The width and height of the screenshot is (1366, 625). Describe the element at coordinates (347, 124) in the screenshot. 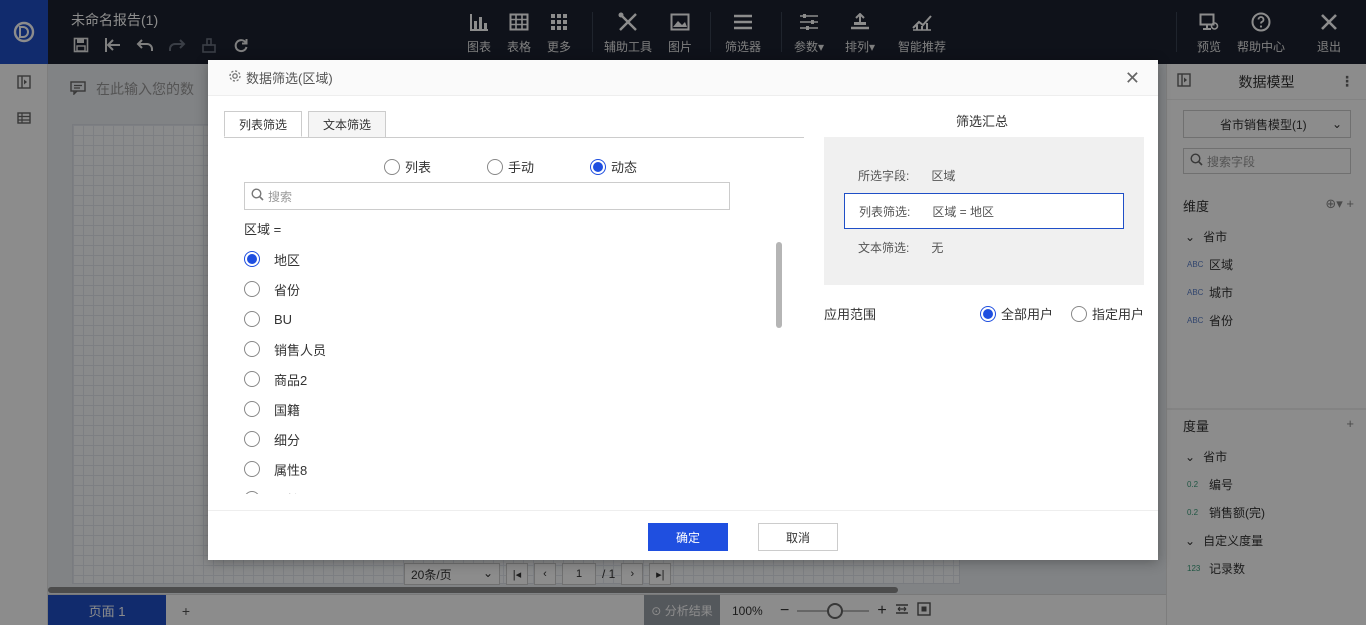

I see `tab-text-filter: 文本筛选` at that location.